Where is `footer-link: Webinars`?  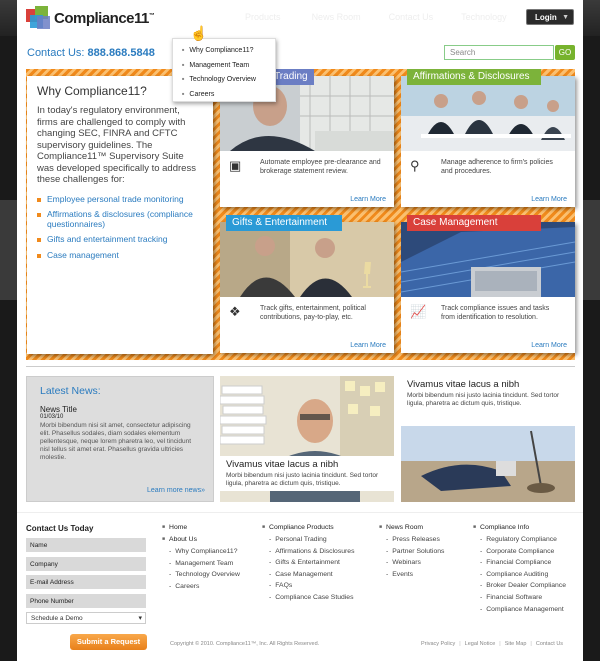 footer-link: Webinars is located at coordinates (411, 562).